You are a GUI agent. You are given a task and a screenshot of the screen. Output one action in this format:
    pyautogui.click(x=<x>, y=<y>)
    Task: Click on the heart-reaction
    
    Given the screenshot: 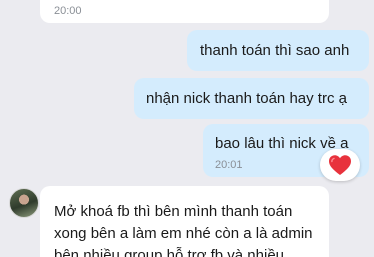 What is the action you would take?
    pyautogui.click(x=340, y=165)
    